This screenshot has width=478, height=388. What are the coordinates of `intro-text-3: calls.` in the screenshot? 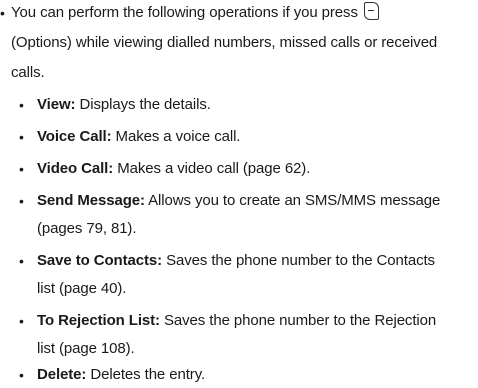 It's located at (28, 72).